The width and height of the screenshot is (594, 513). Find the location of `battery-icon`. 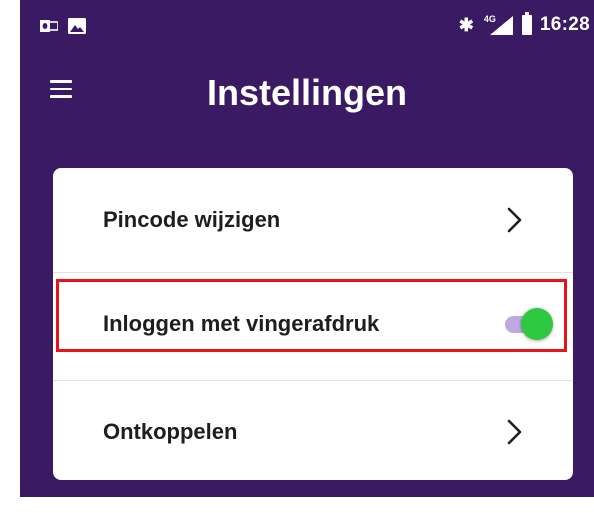

battery-icon is located at coordinates (526, 23).